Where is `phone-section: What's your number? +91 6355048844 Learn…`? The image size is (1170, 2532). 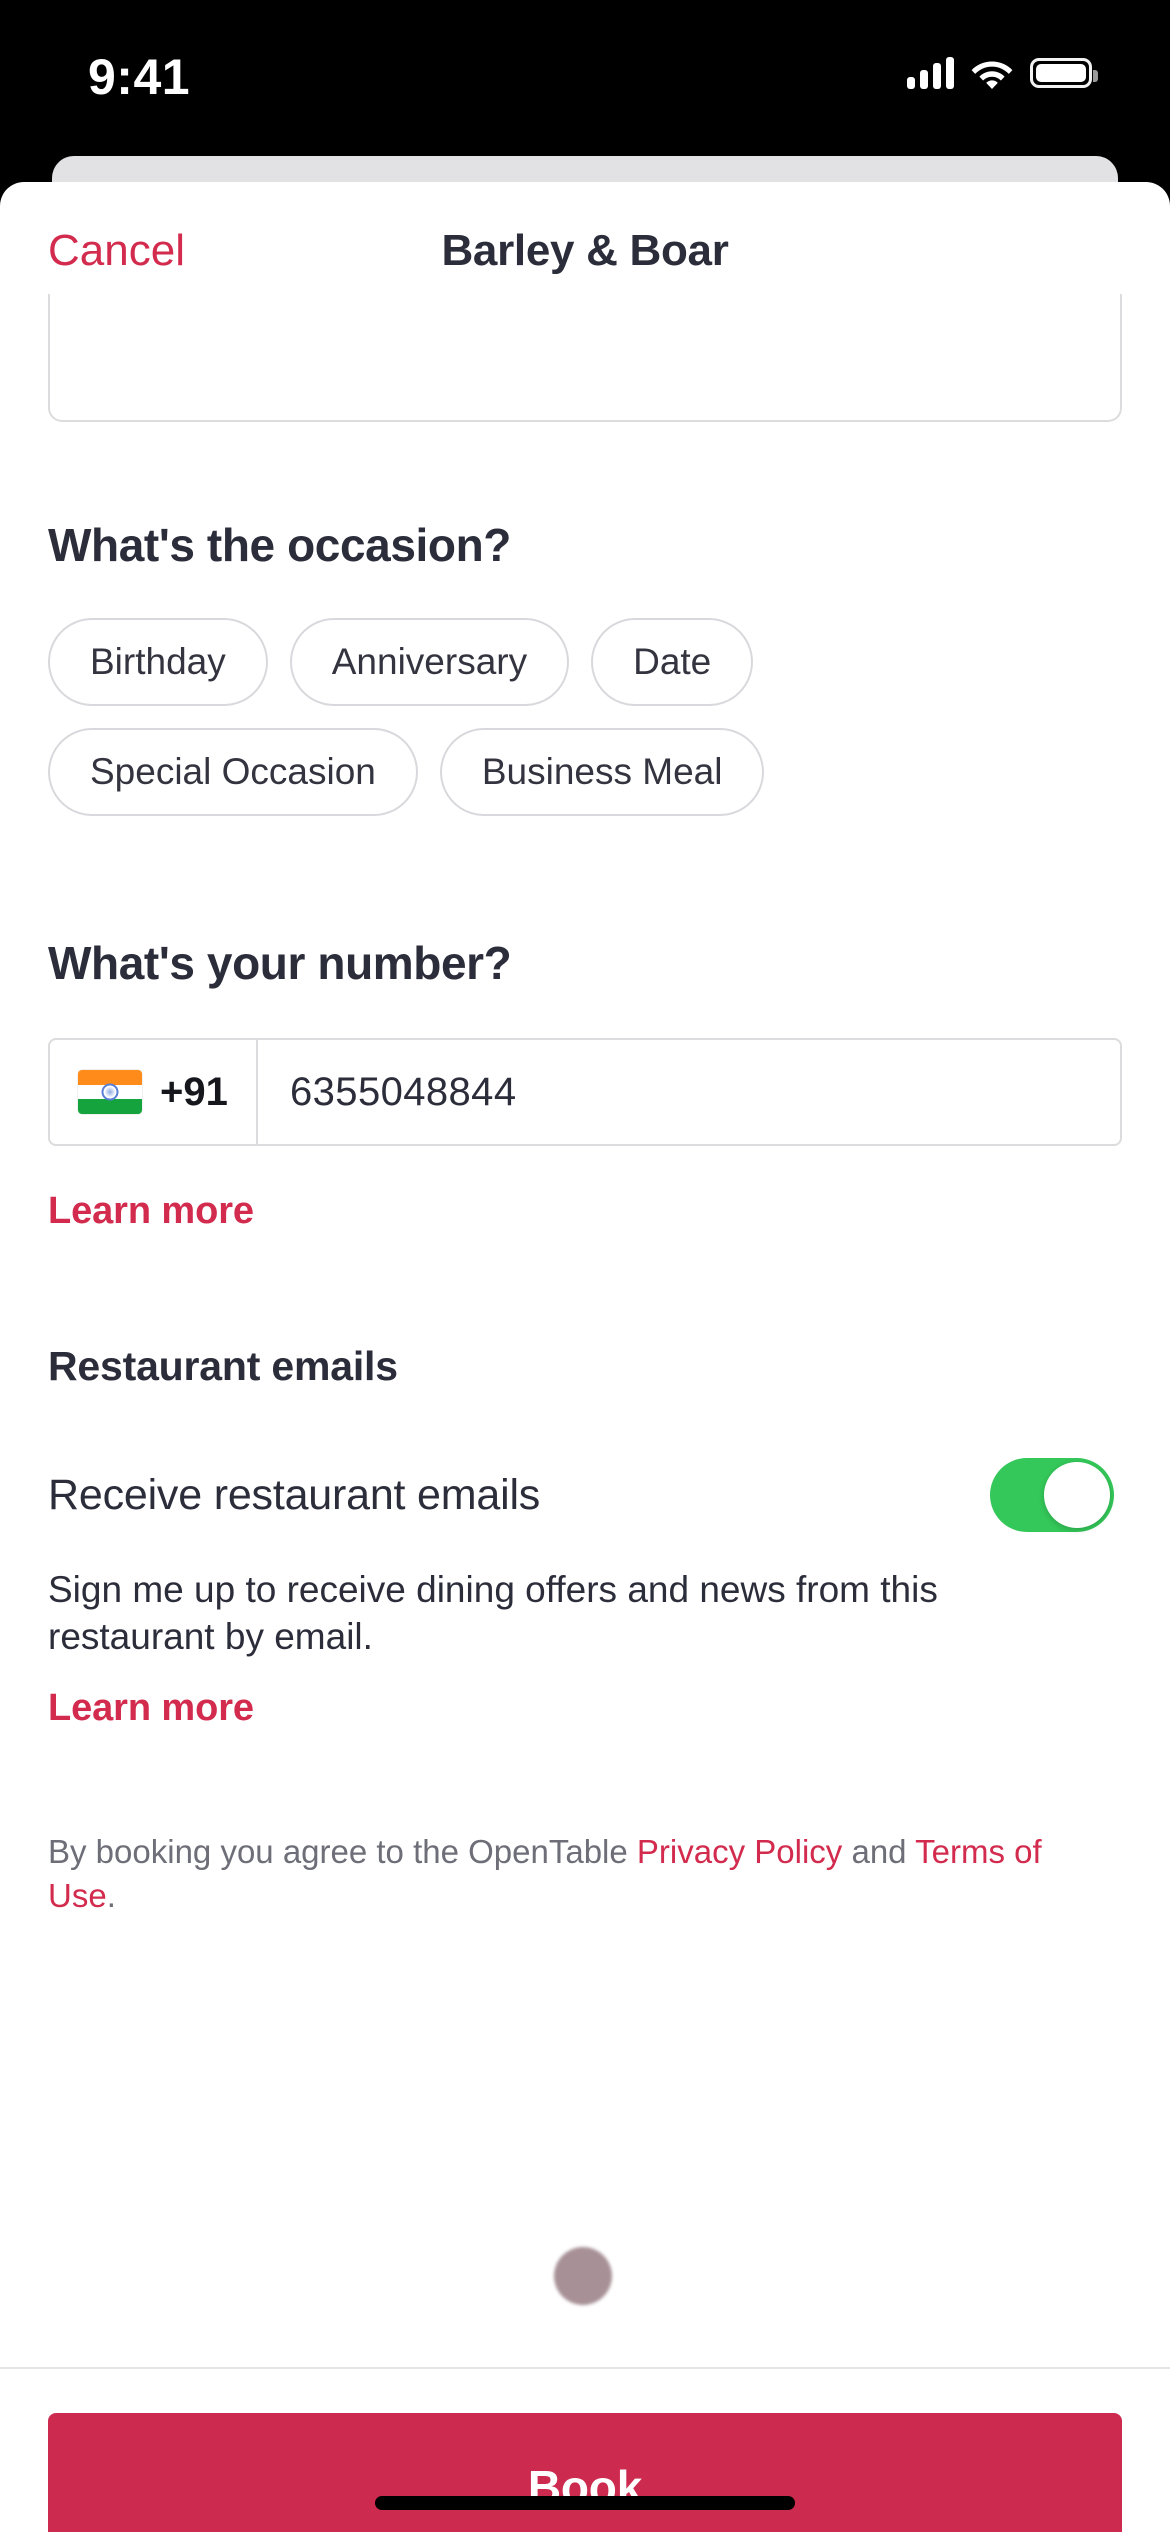
phone-section: What's your number? +91 6355048844 Learn… is located at coordinates (585, 1084).